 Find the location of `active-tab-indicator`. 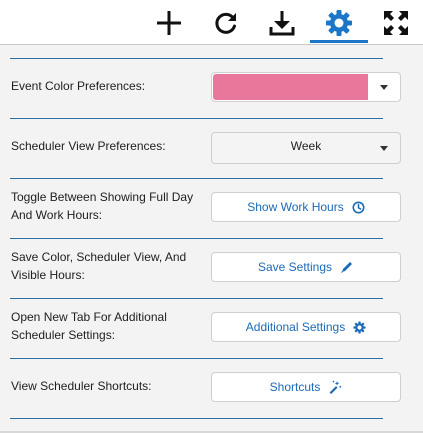

active-tab-indicator is located at coordinates (339, 41).